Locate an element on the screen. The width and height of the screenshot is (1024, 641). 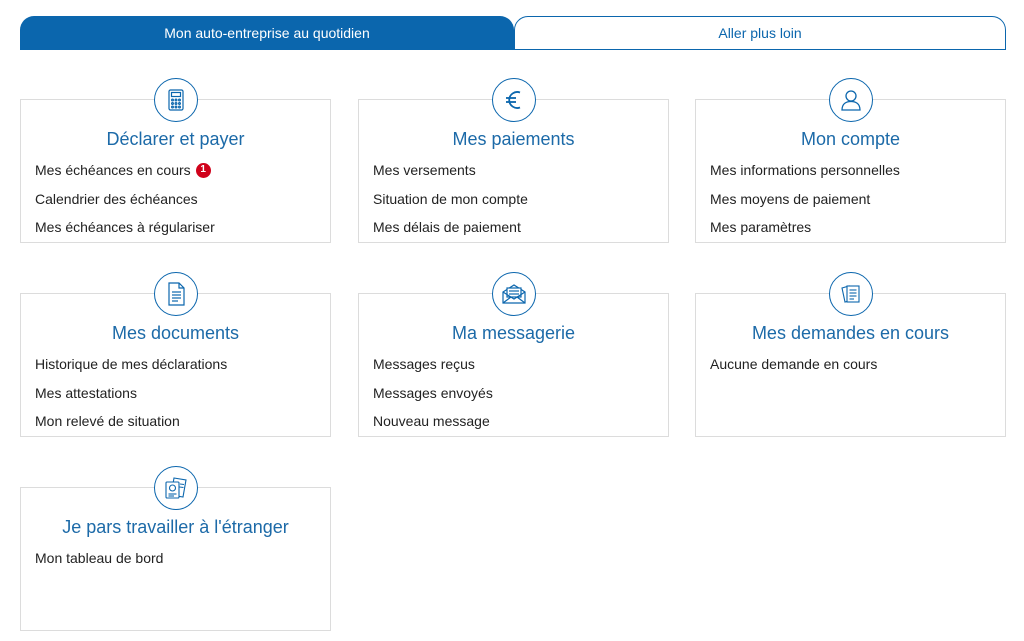
link-historique-declarations: Historique de mes déclarations is located at coordinates (175, 364).